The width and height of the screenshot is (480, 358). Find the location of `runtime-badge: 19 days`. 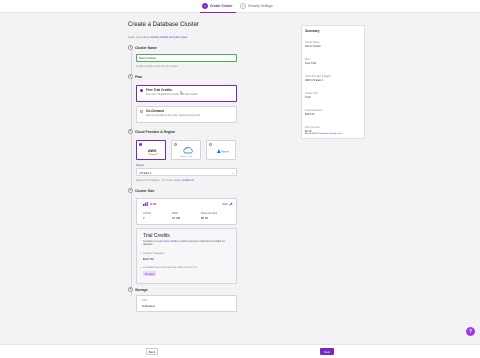

runtime-badge: 19 days is located at coordinates (149, 273).